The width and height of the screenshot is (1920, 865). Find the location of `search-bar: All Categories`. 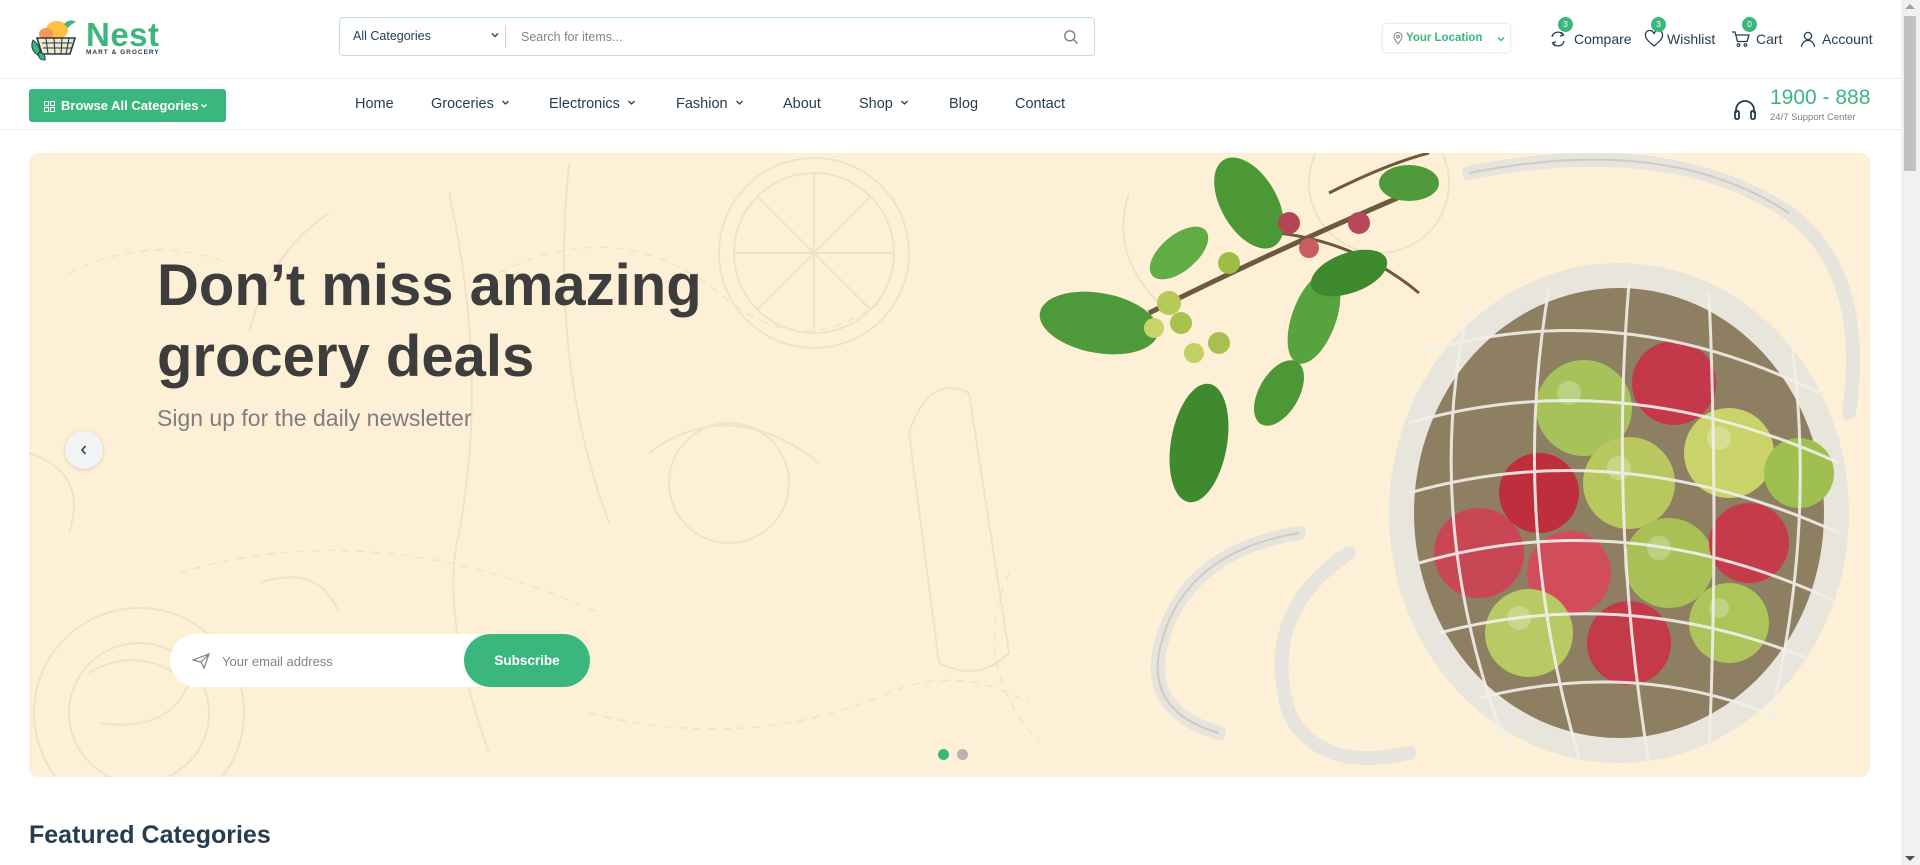

search-bar: All Categories is located at coordinates (717, 36).